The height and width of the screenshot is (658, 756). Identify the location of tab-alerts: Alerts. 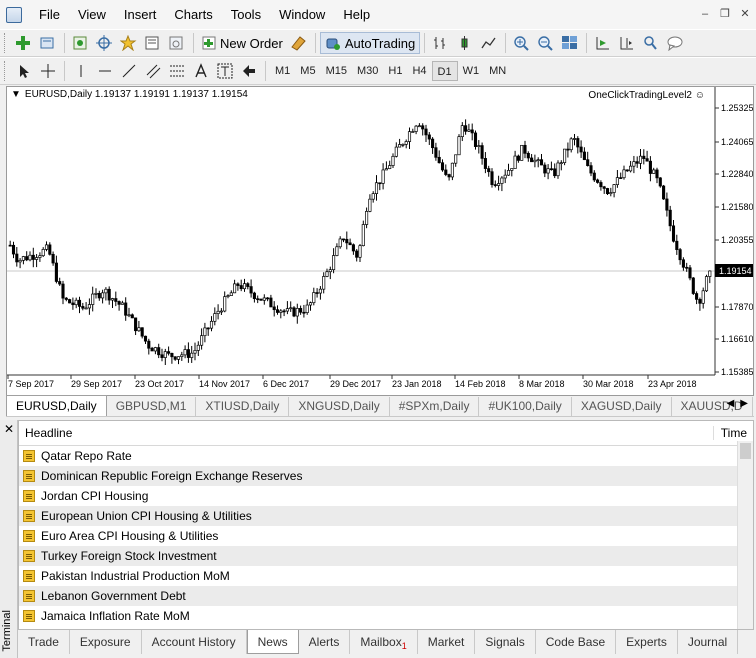
(325, 642).